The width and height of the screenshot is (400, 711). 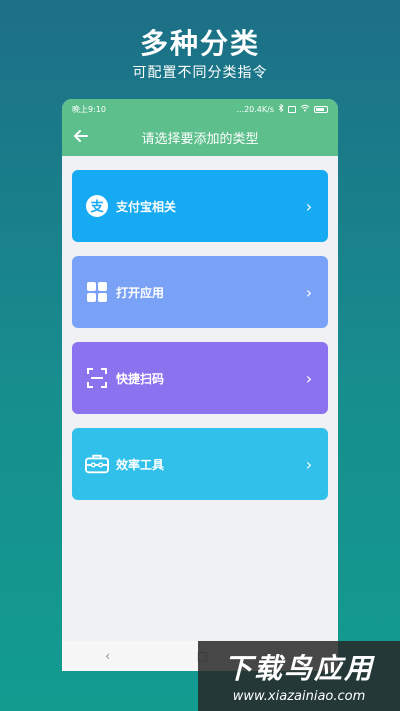 I want to click on category-card-alipay: 支 支付宝相关 ›, so click(x=200, y=206).